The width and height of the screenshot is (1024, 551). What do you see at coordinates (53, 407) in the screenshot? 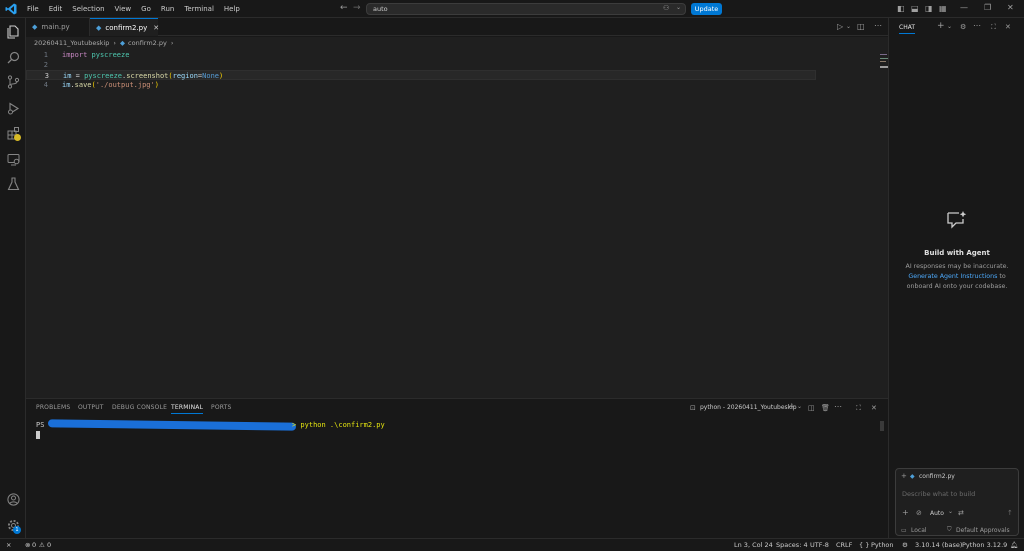
I see `tab-problems: PROBLEMS` at bounding box center [53, 407].